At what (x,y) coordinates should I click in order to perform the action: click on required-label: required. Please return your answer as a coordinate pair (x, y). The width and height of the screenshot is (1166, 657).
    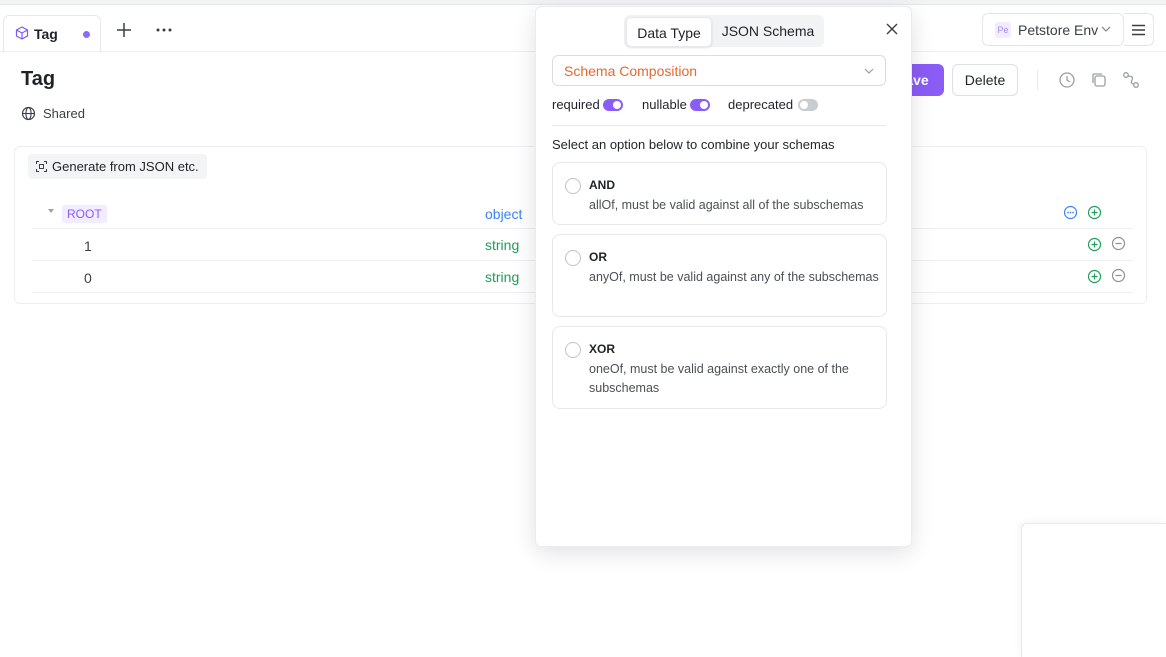
    Looking at the image, I should click on (576, 104).